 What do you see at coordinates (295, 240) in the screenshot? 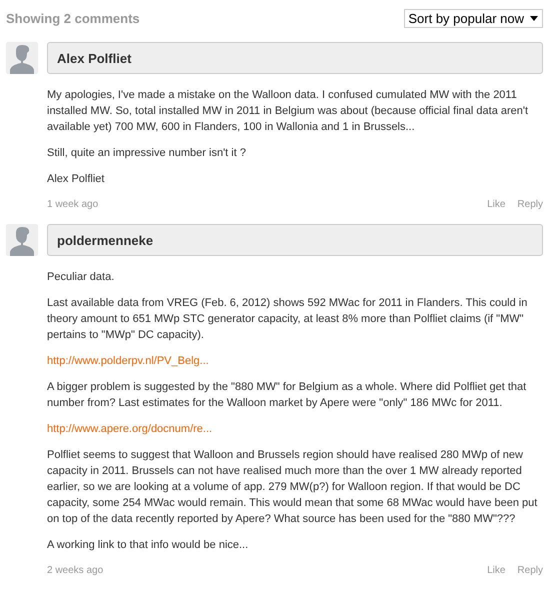
I see `author-name: poldermenneke` at bounding box center [295, 240].